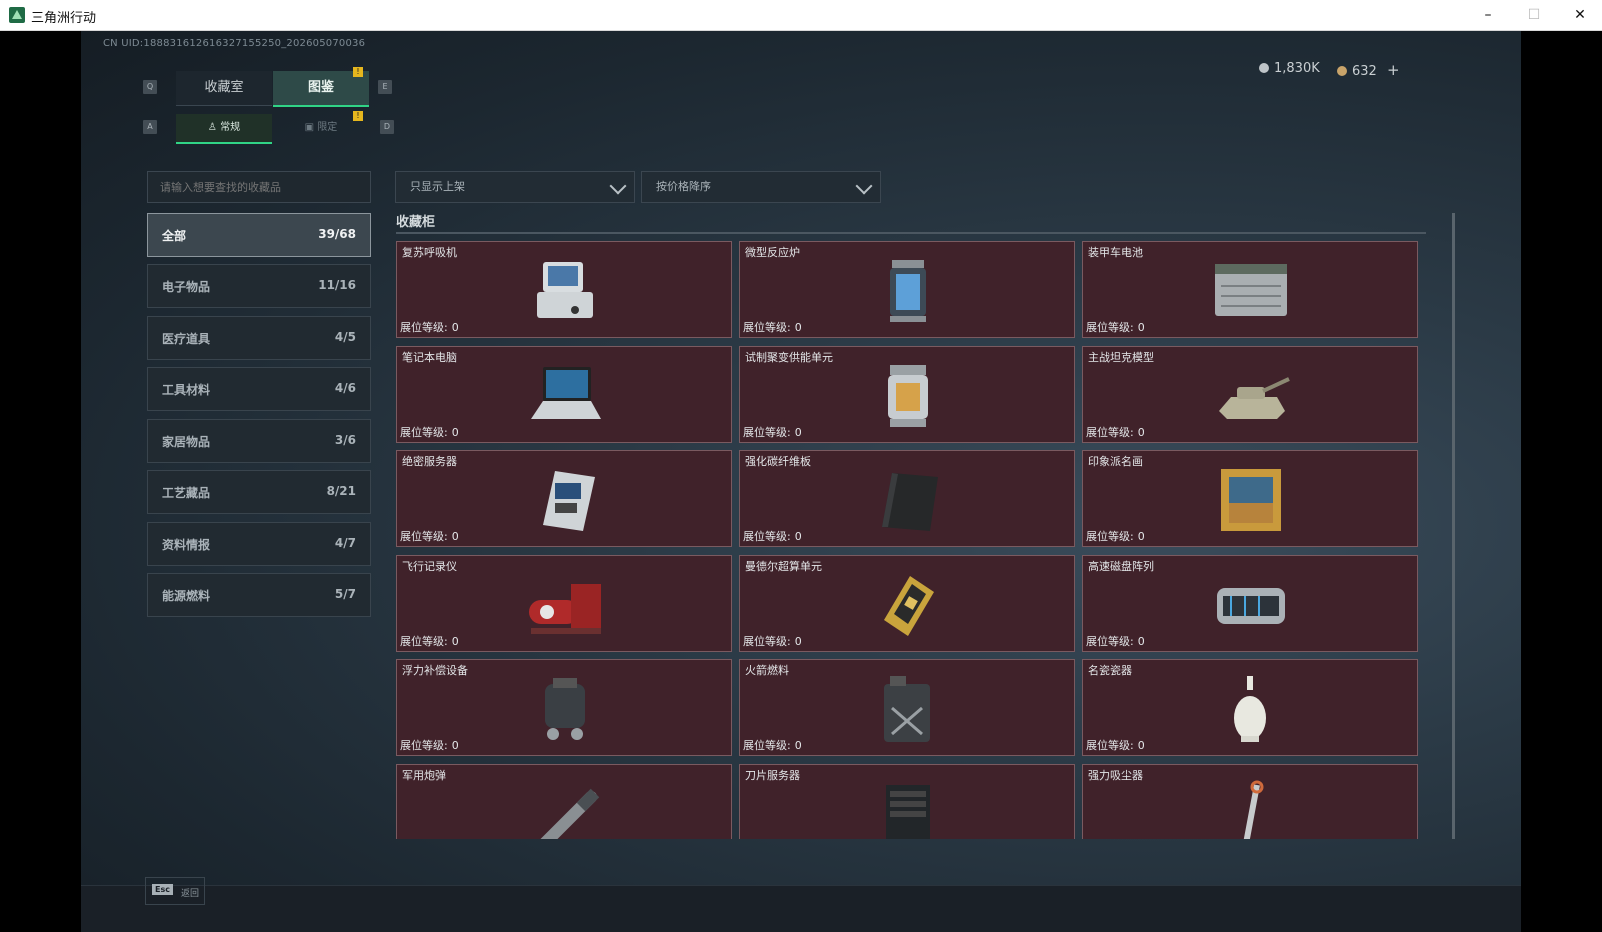  I want to click on category-label: 电子物品, so click(186, 287).